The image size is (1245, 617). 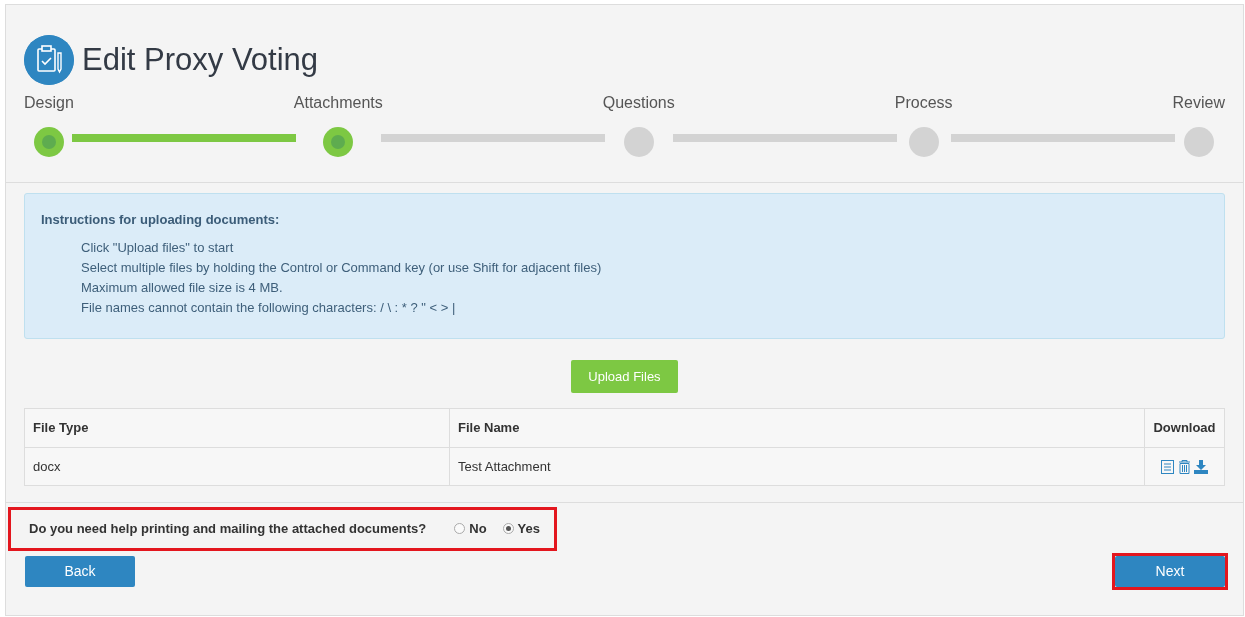 I want to click on back-button: Back, so click(x=80, y=571).